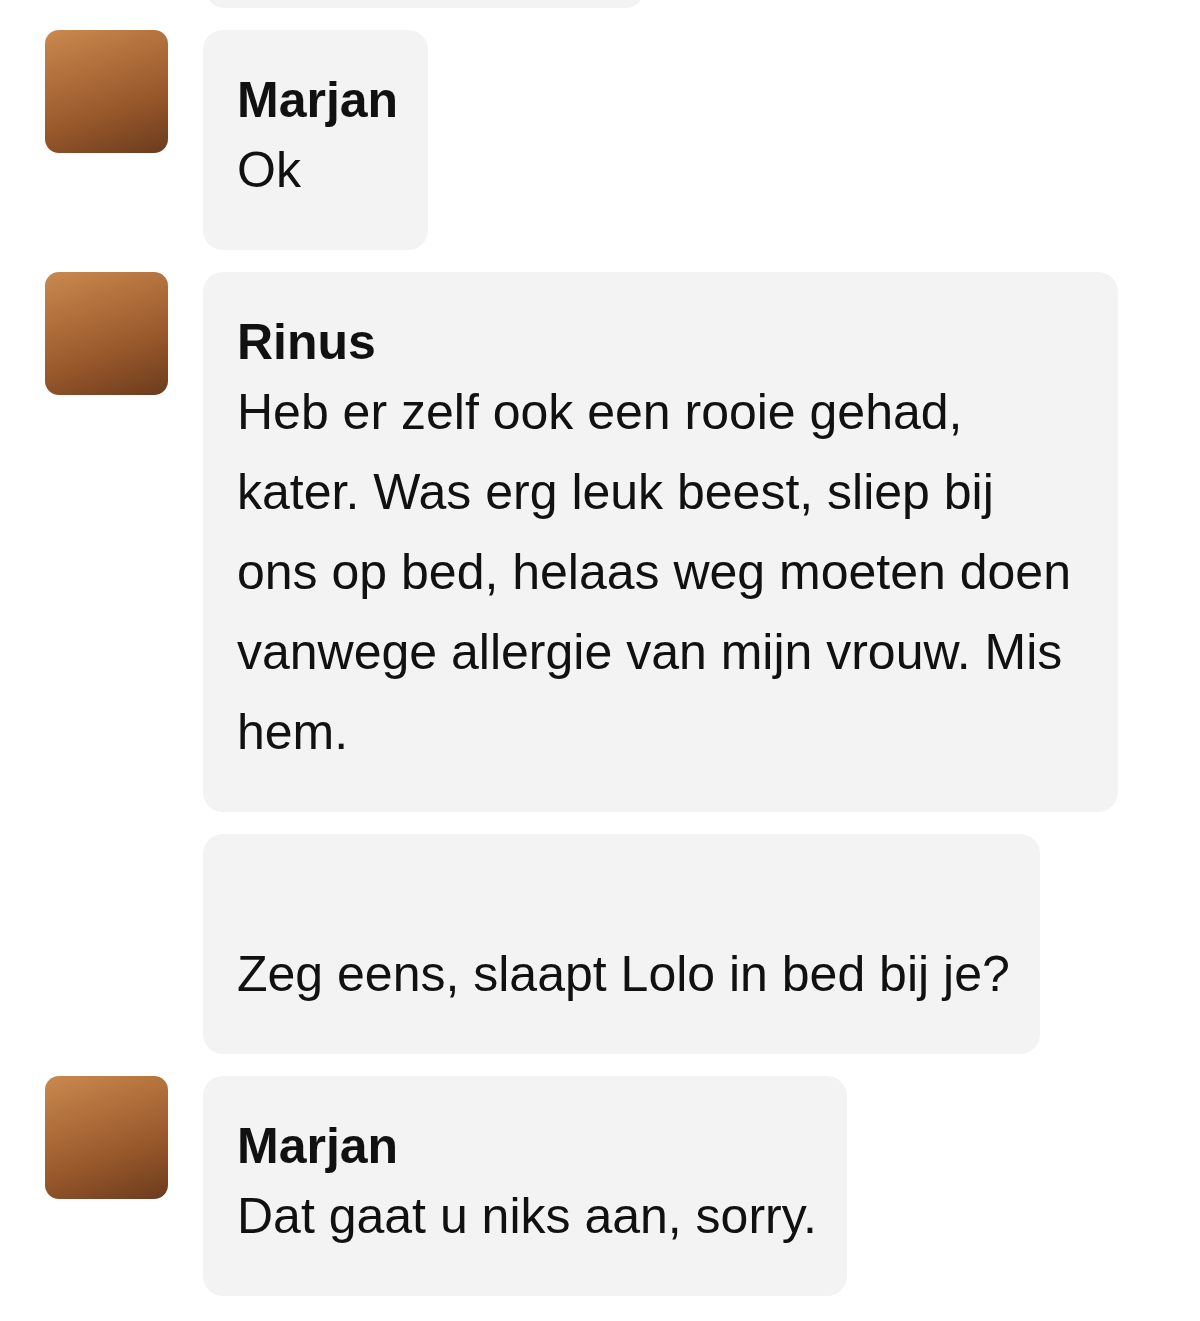 Image resolution: width=1200 pixels, height=1321 pixels. What do you see at coordinates (527, 1216) in the screenshot?
I see `message-text: Dat gaat u niks aan, sorry.` at bounding box center [527, 1216].